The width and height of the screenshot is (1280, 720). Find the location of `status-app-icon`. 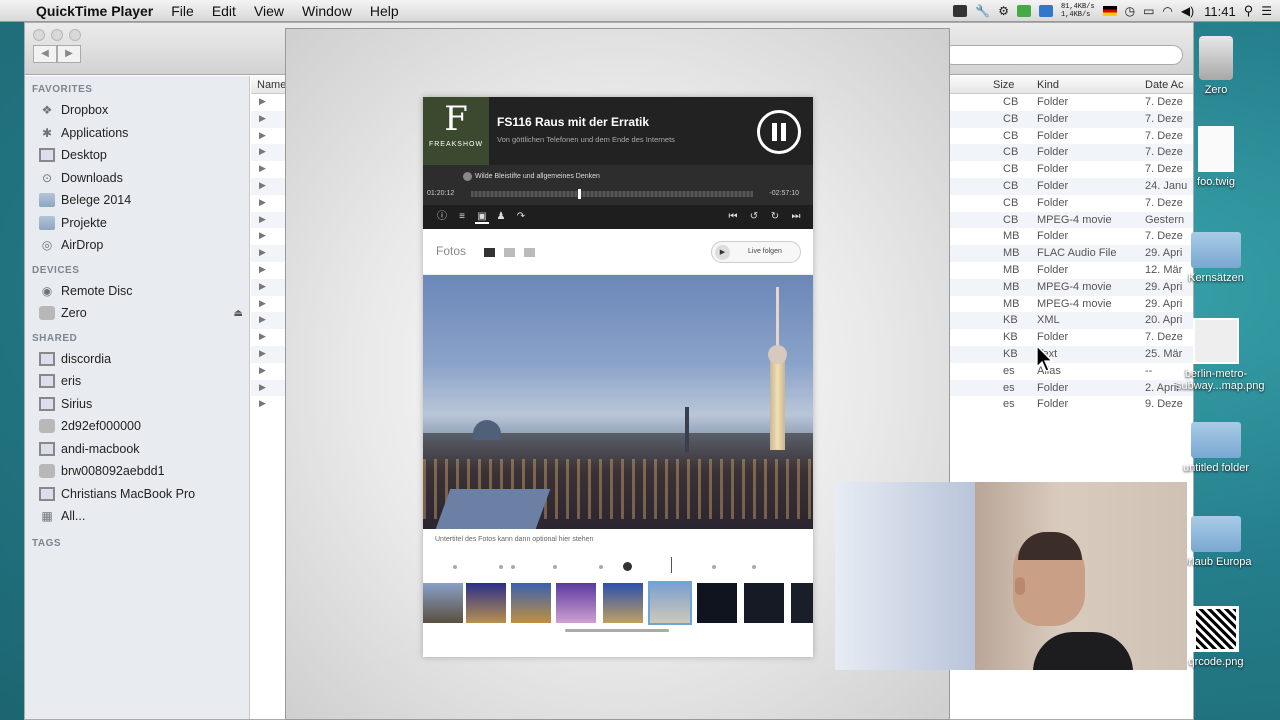

status-app-icon is located at coordinates (960, 11).